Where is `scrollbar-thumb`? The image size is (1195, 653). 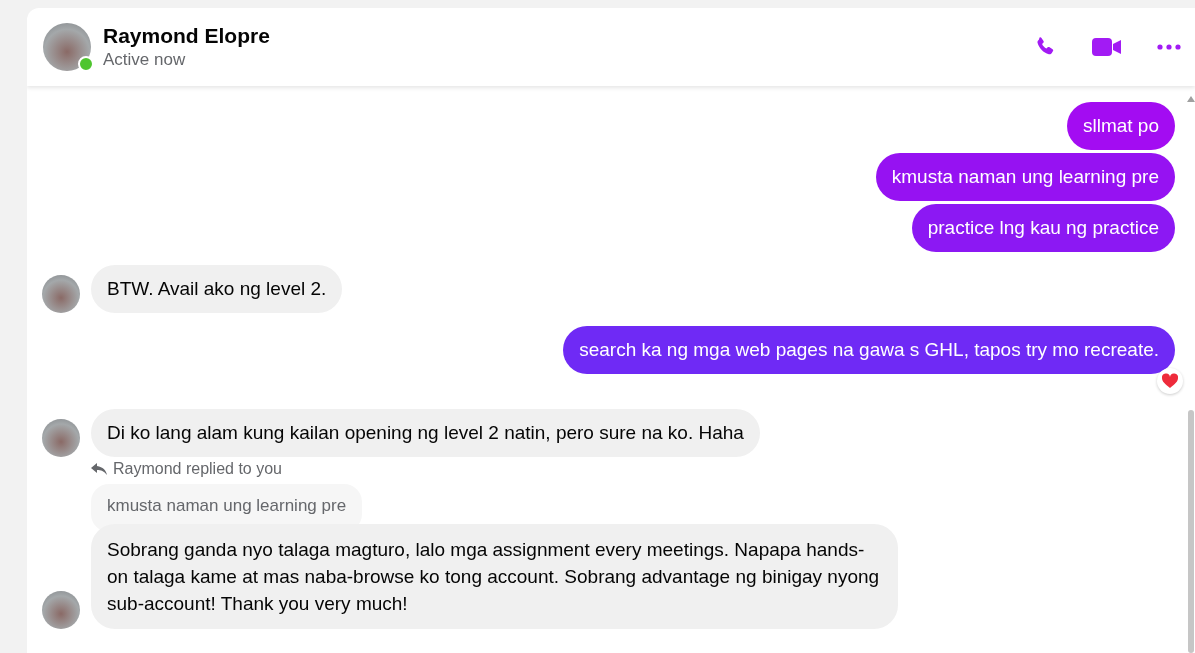
scrollbar-thumb is located at coordinates (1191, 531).